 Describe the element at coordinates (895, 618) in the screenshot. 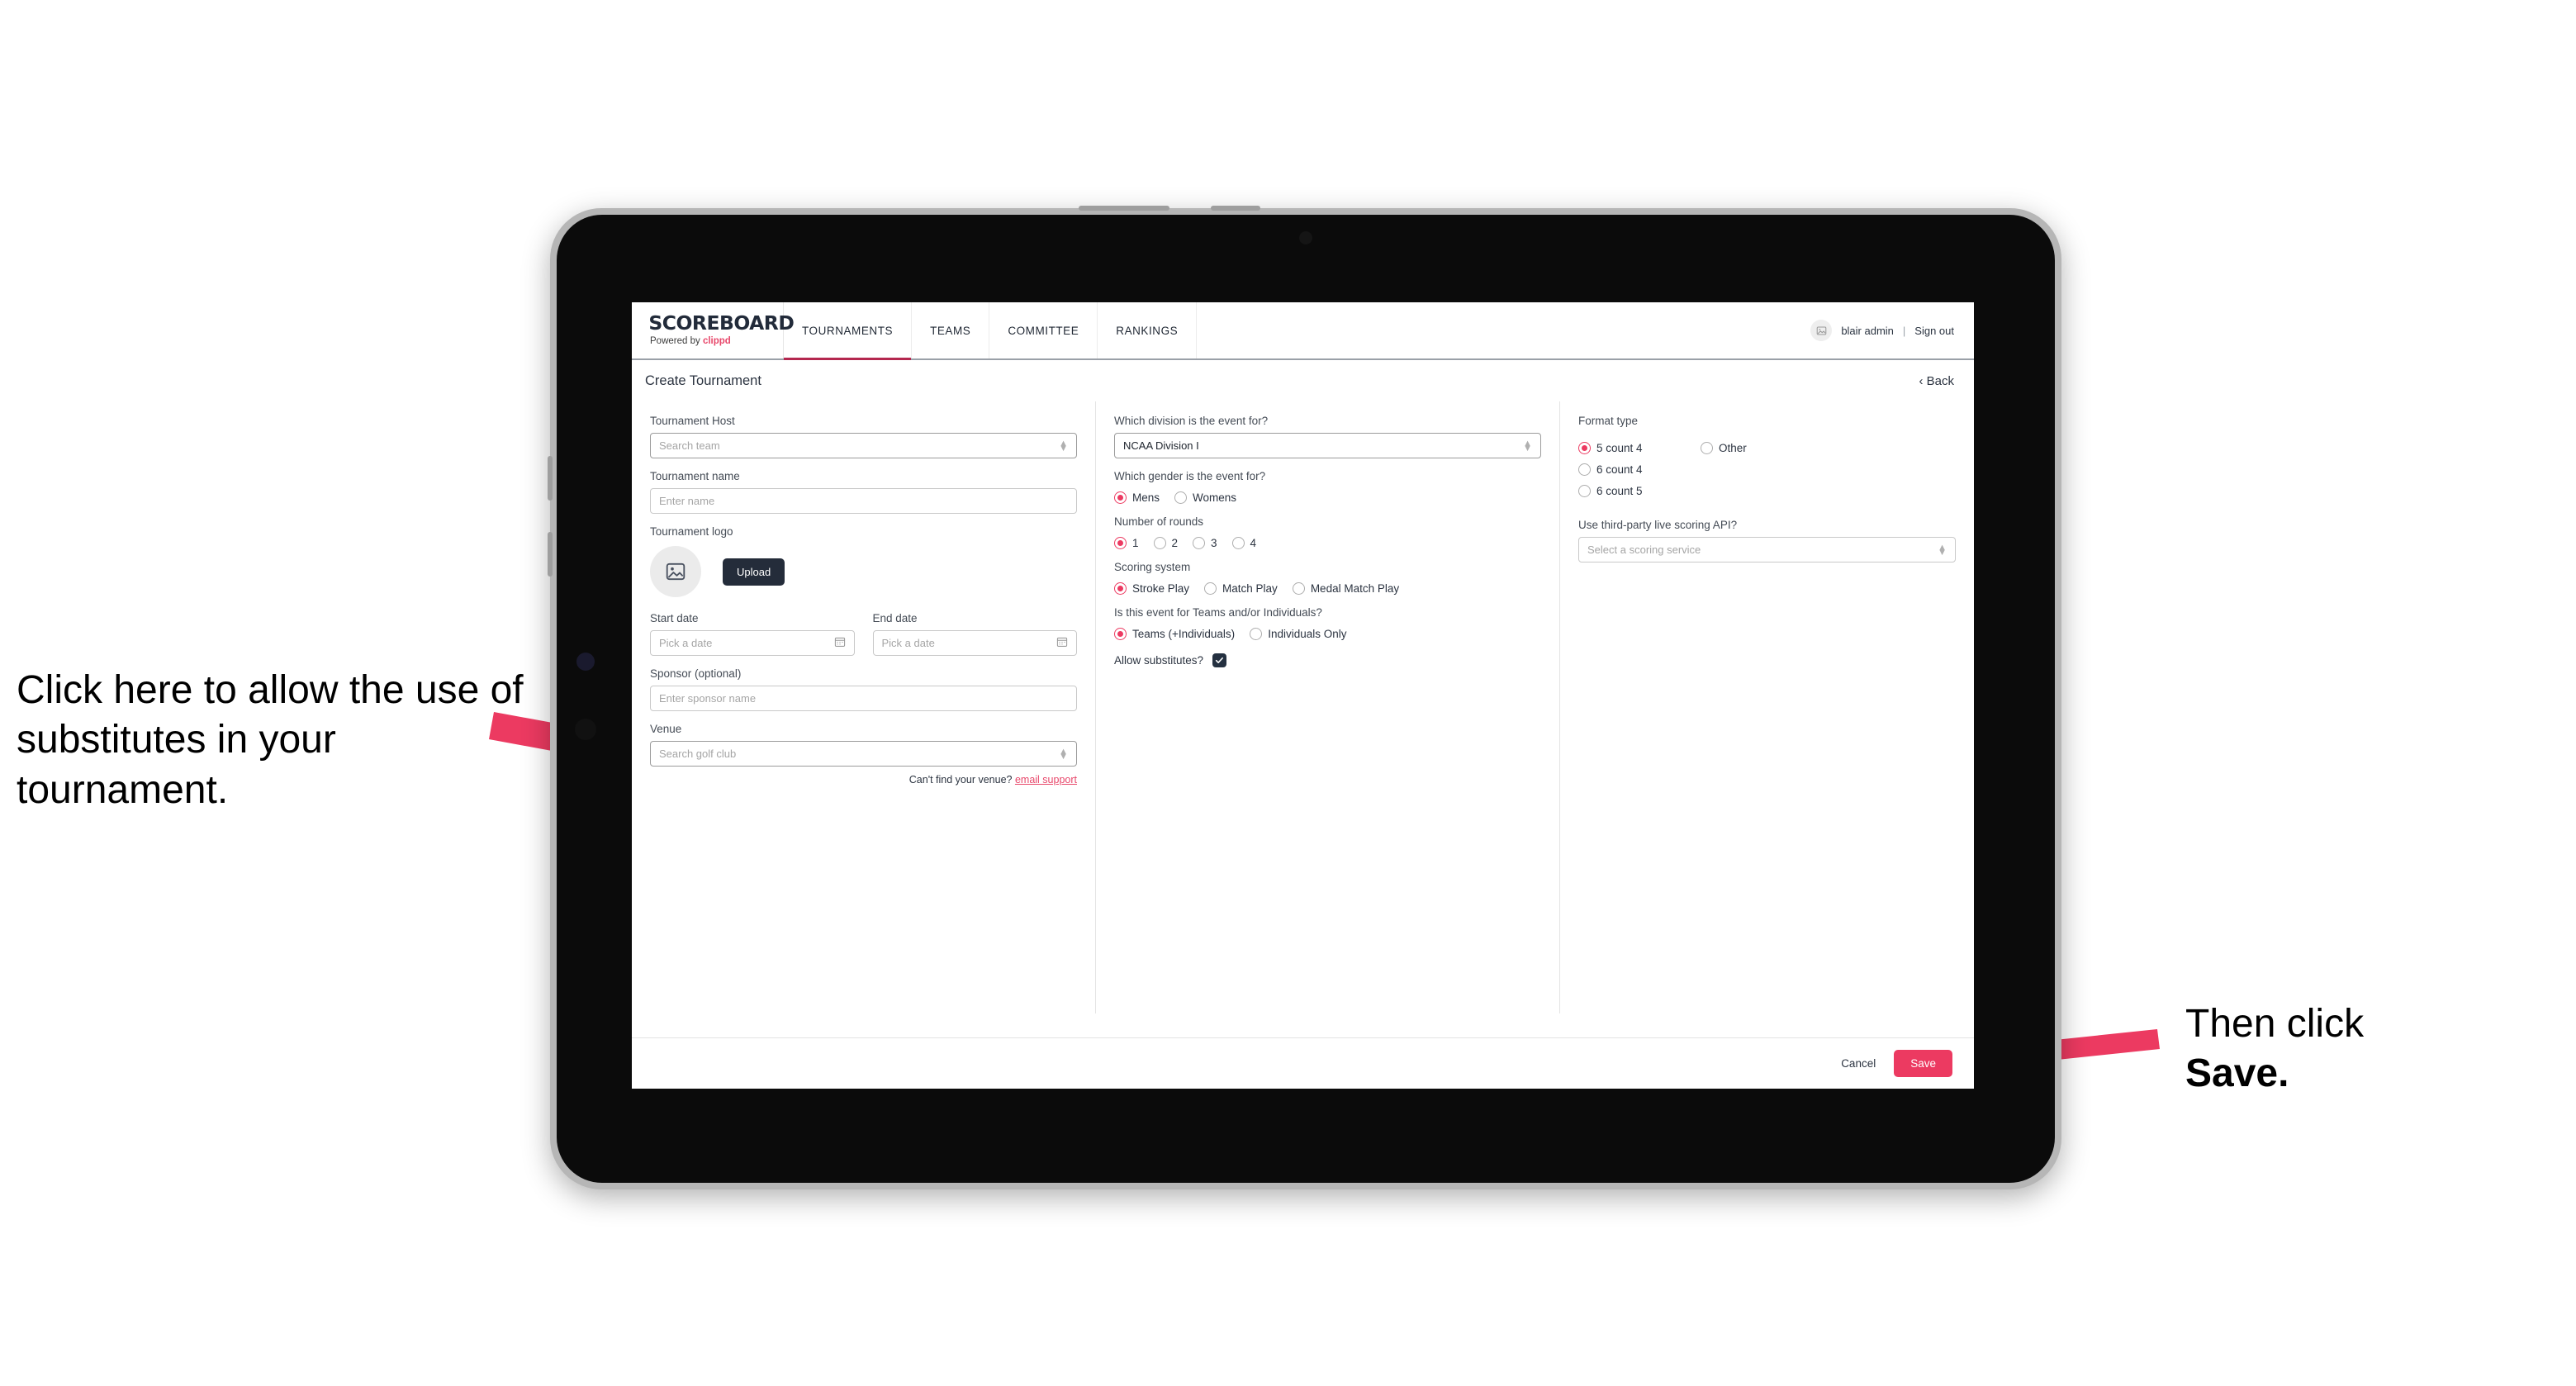

I see `end-date-label: End date` at that location.